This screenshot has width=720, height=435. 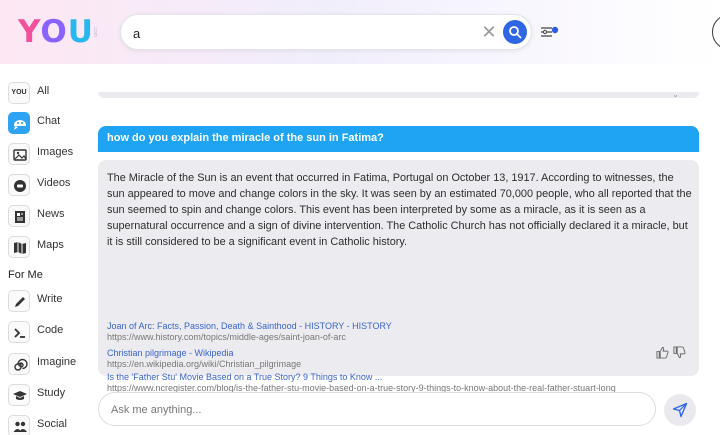 I want to click on search-icon, so click(x=515, y=32).